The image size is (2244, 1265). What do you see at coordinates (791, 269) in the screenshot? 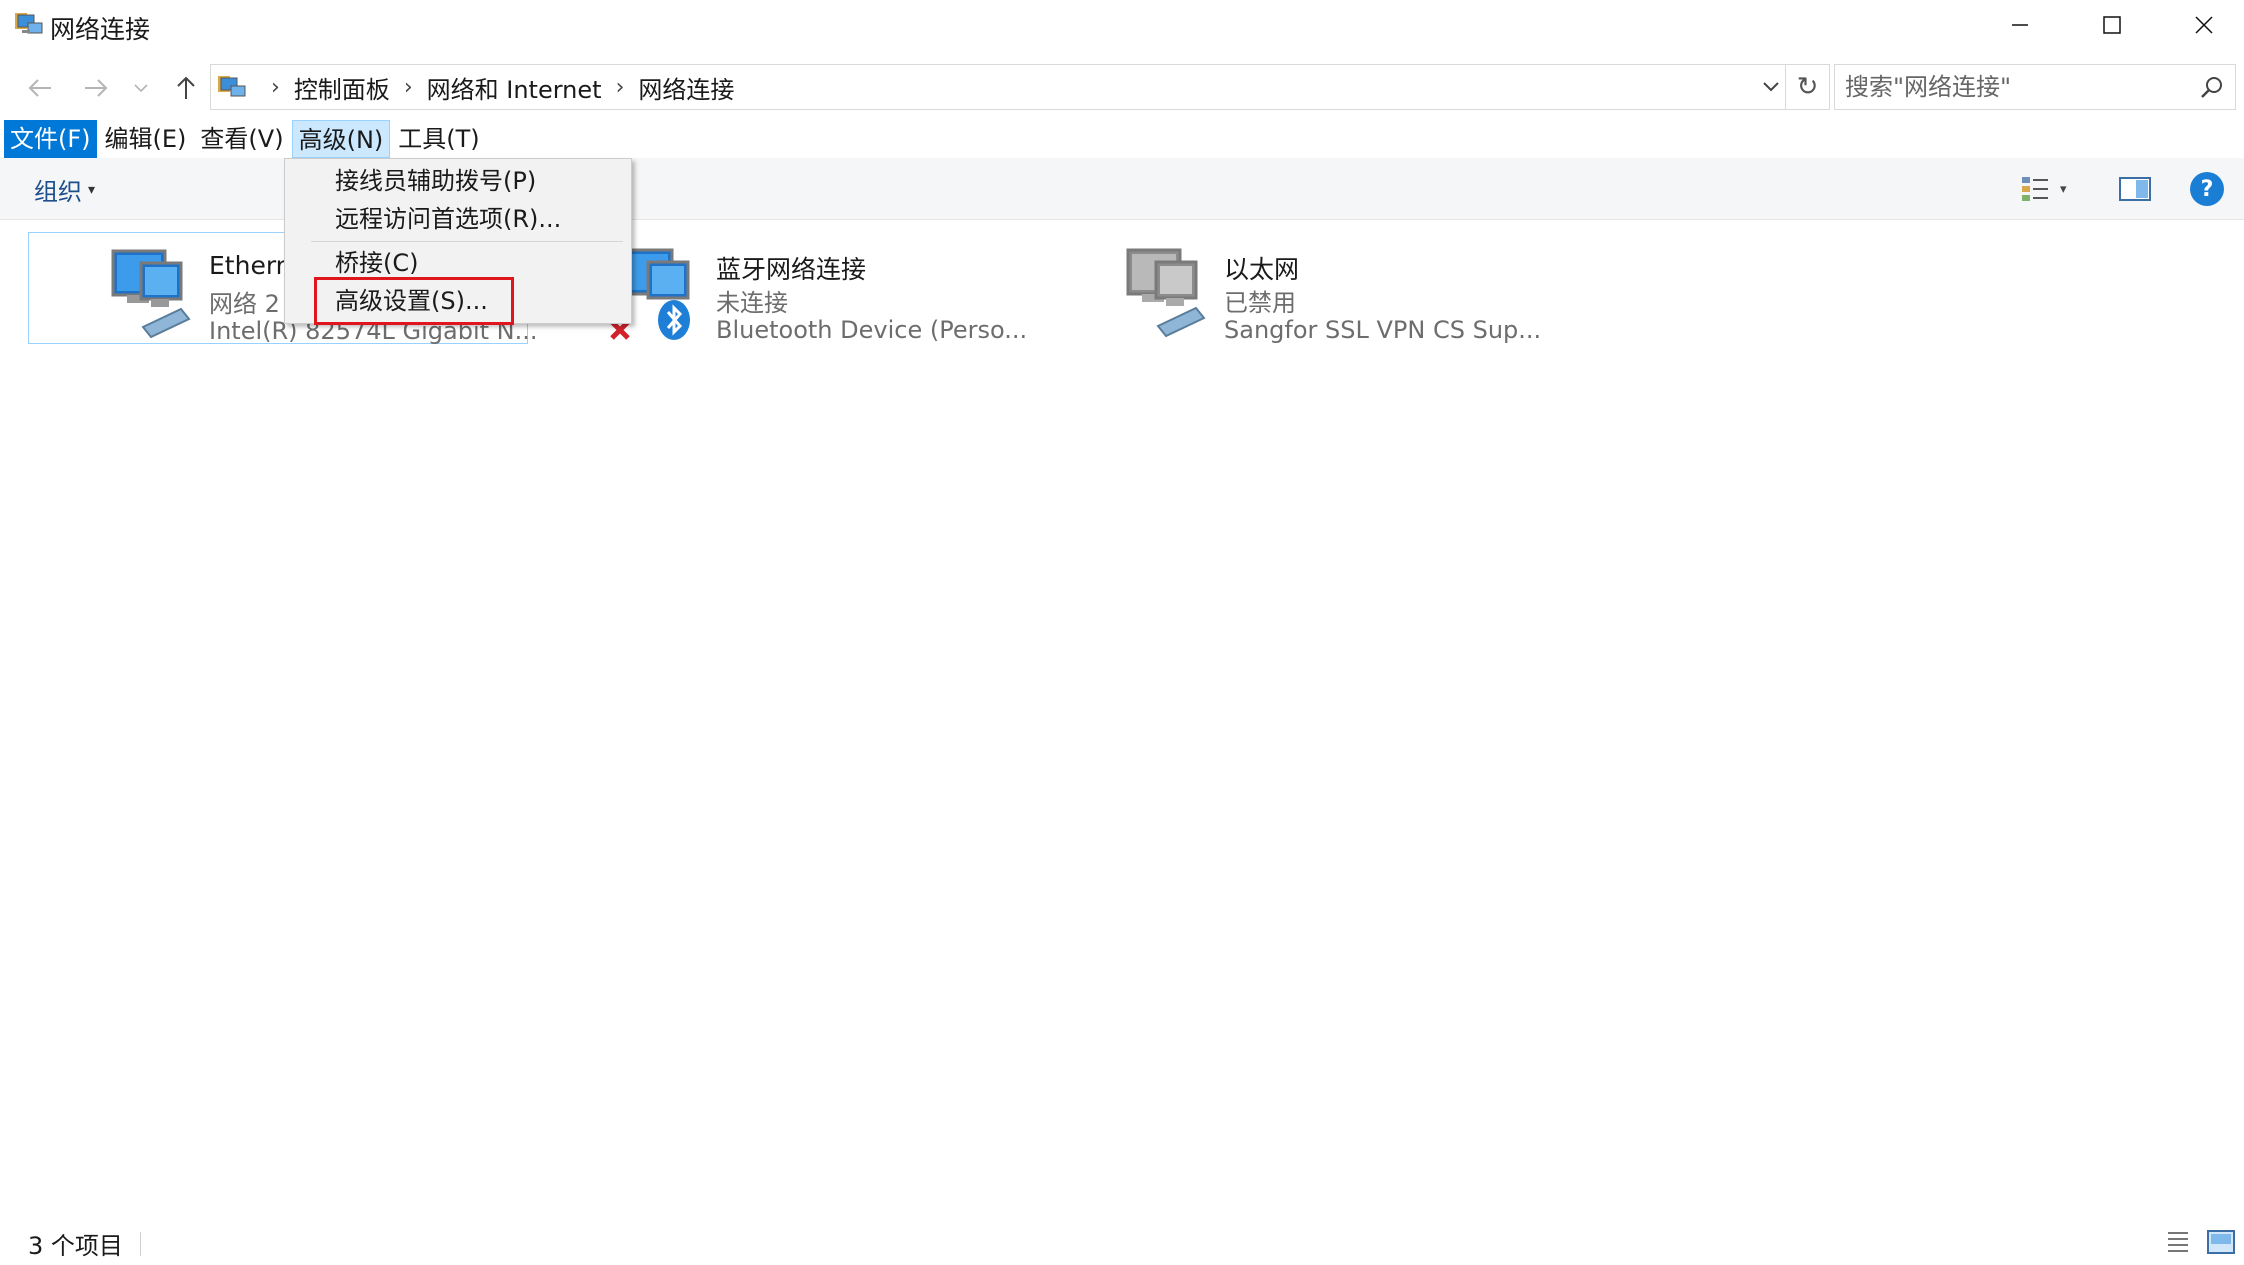
I see `connection-name: 蓝牙网络连接` at bounding box center [791, 269].